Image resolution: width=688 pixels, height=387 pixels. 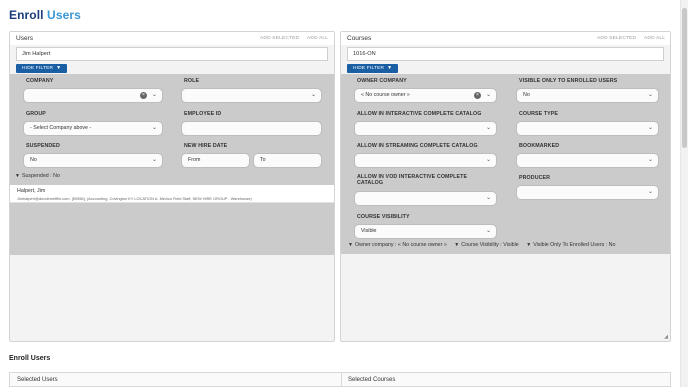 What do you see at coordinates (36, 114) in the screenshot?
I see `group-label: GROUP` at bounding box center [36, 114].